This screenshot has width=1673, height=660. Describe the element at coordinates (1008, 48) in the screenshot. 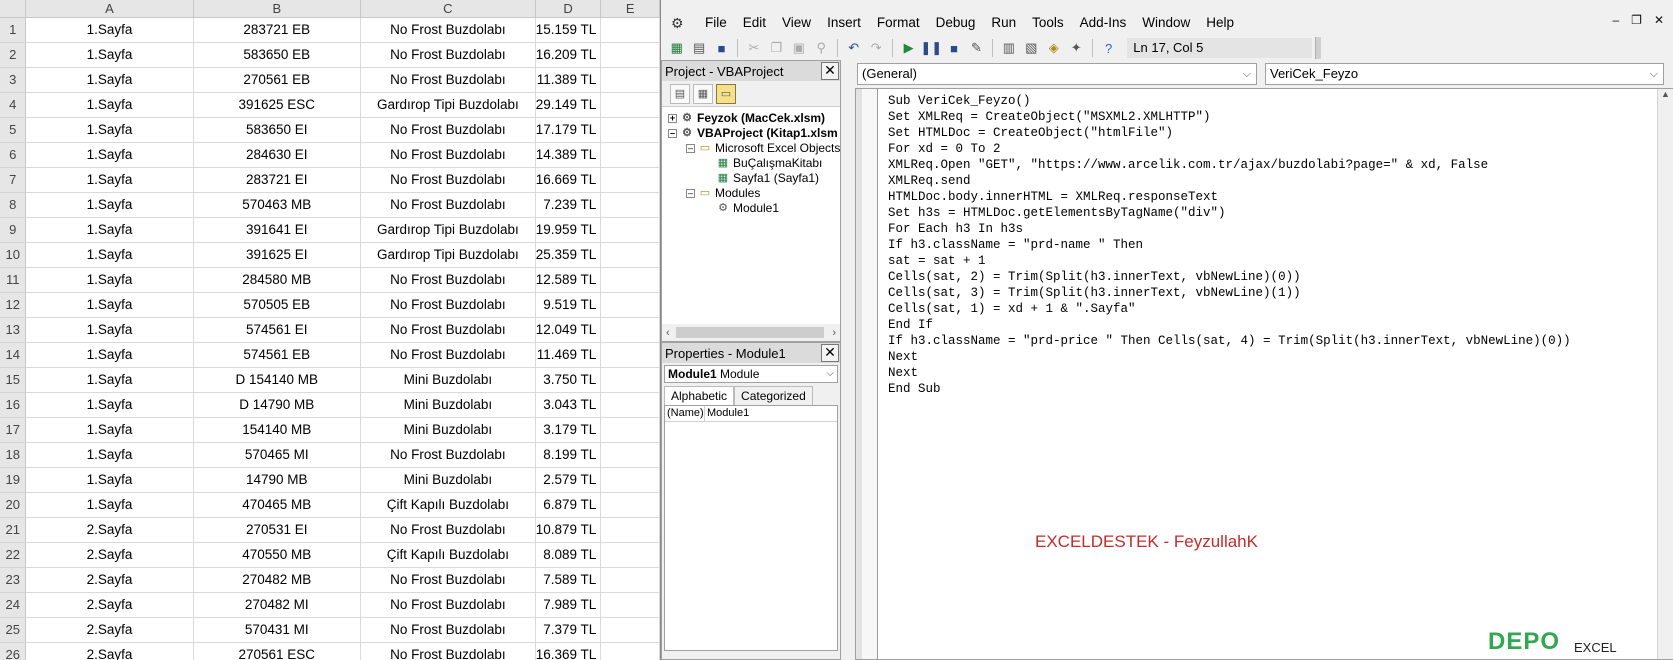

I see `project-explorer-icon: ▥` at that location.